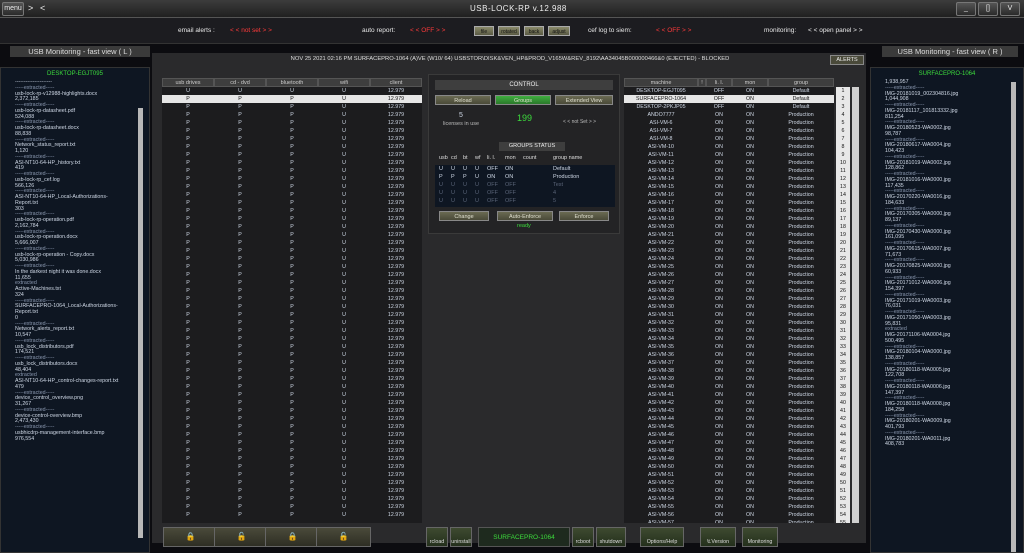 Image resolution: width=1024 pixels, height=553 pixels. Describe the element at coordinates (396, 82) in the screenshot. I see `column-header: client` at that location.